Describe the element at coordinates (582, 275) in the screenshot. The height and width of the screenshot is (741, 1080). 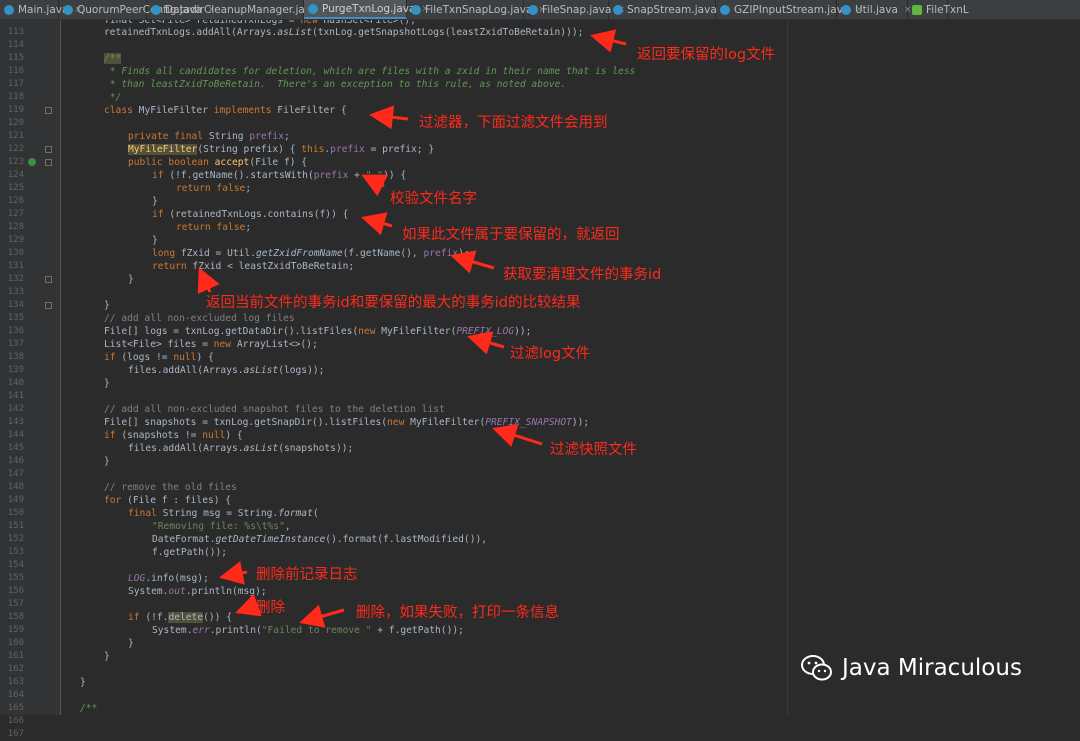
I see `annotation-get-zxid: 获取要清理文件的事务id` at that location.